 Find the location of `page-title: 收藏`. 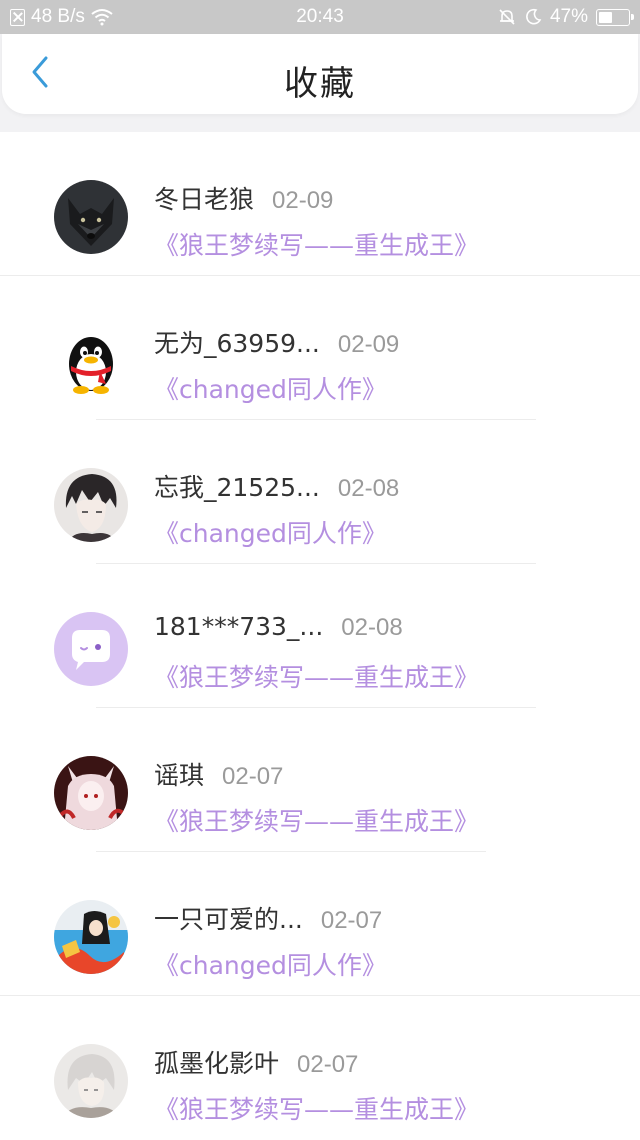

page-title: 收藏 is located at coordinates (320, 84).